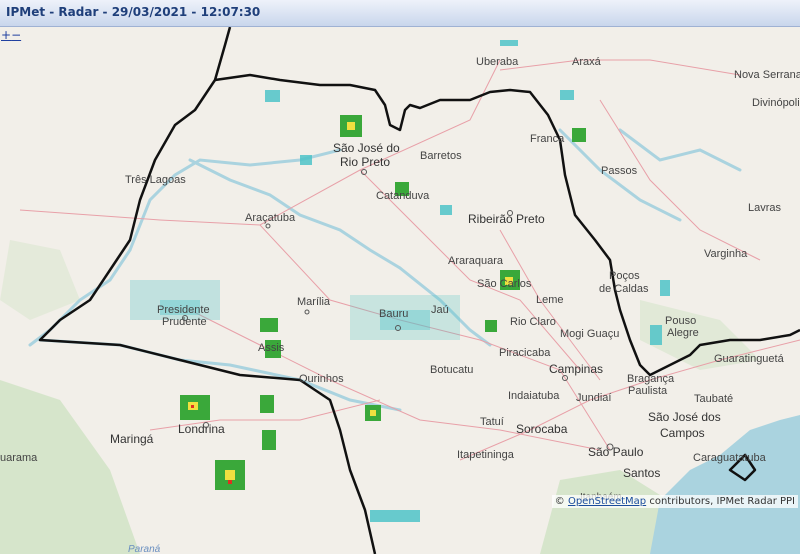  What do you see at coordinates (132, 439) in the screenshot?
I see `city-label: Maringá` at bounding box center [132, 439].